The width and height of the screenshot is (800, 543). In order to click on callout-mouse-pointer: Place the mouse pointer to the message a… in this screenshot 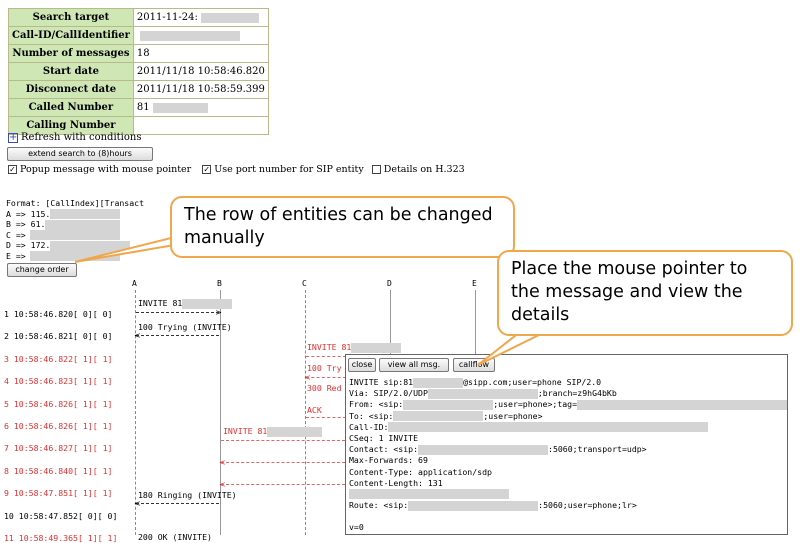, I will do `click(645, 293)`.